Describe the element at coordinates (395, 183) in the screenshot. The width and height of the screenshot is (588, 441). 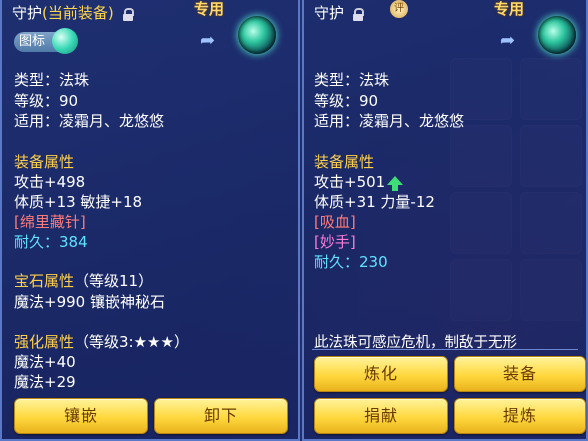
I see `up-arrow-icon` at that location.